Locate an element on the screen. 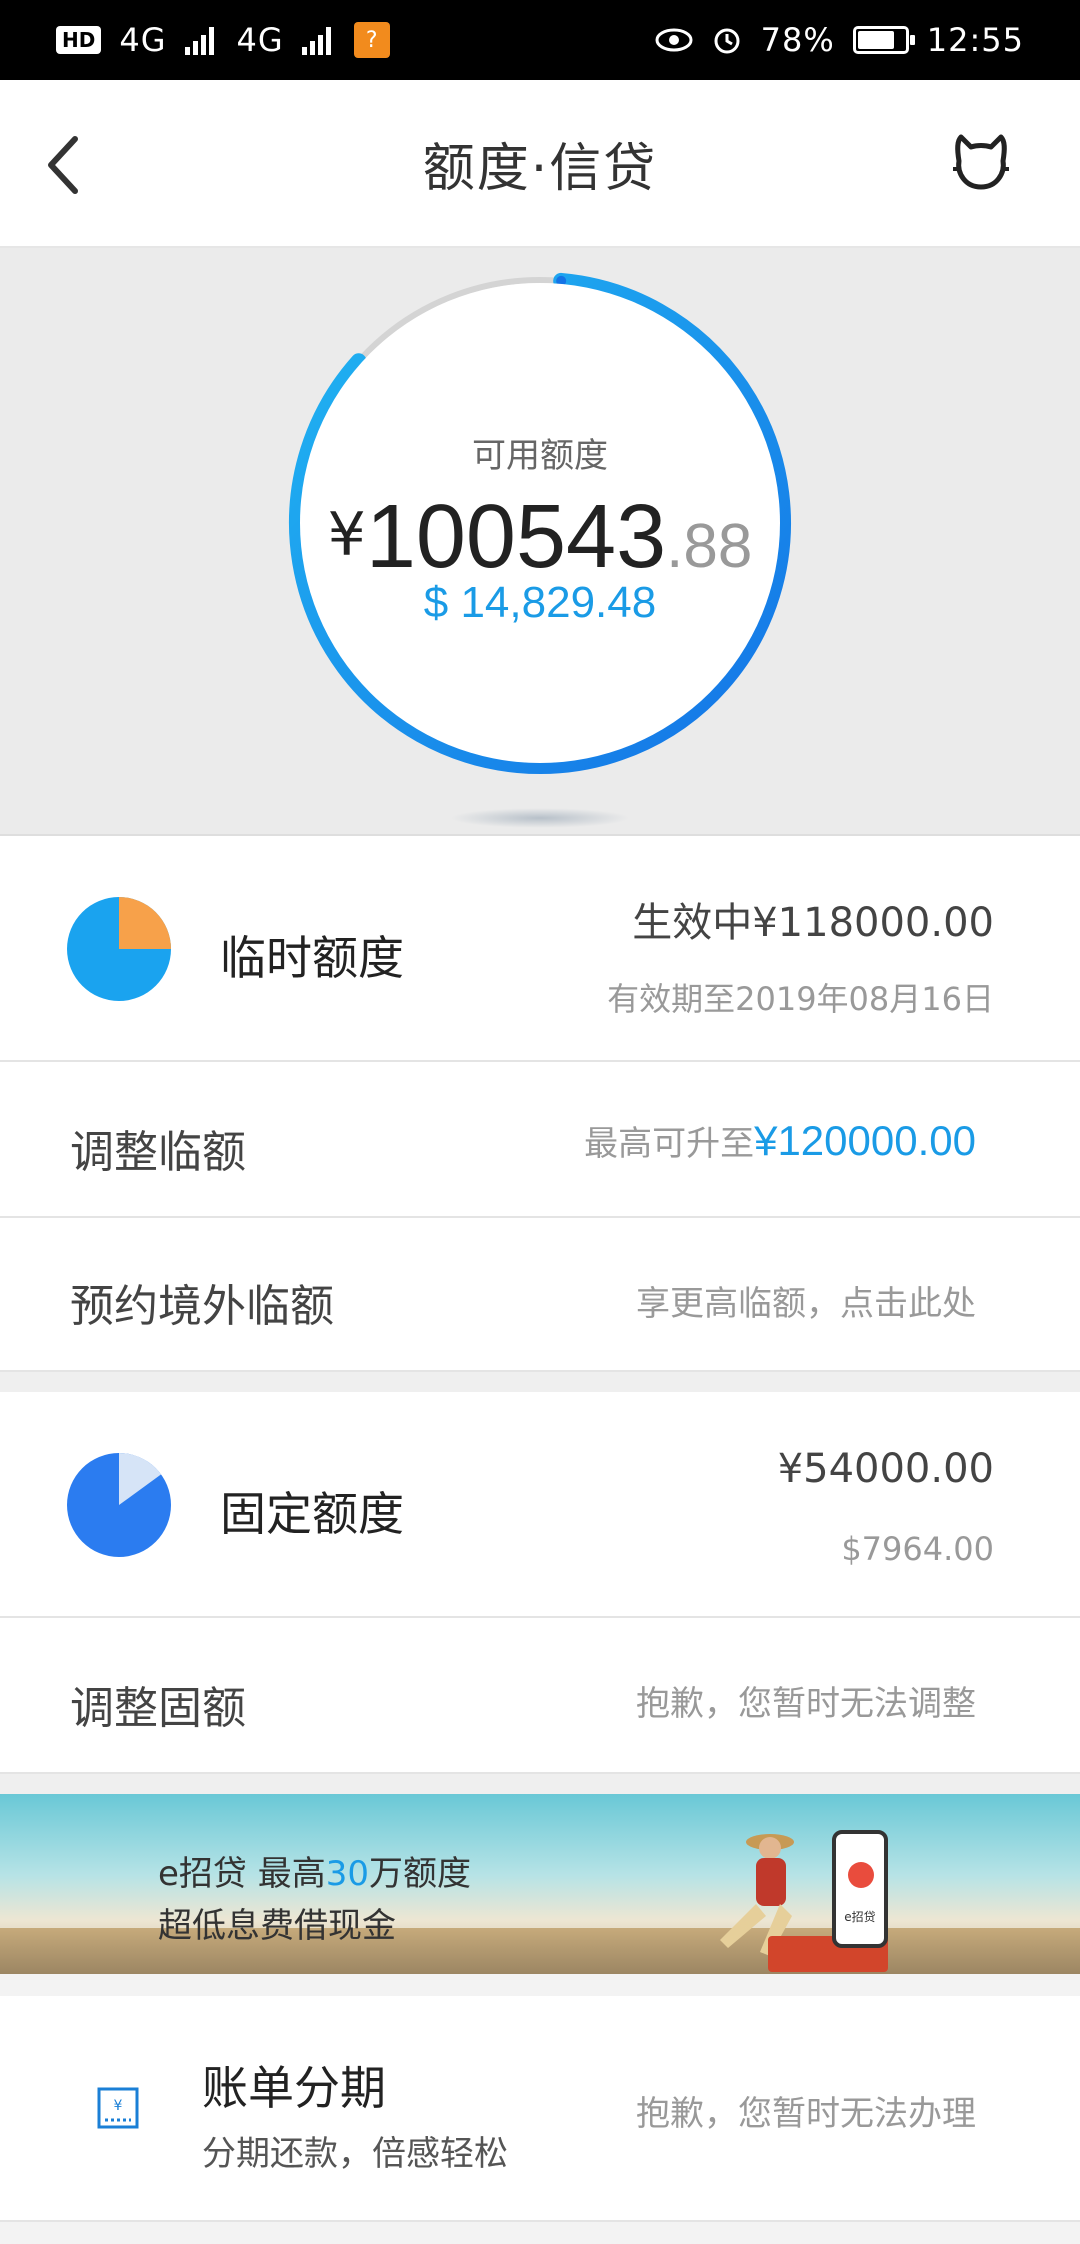  temporary-credit-row: 临时额度 生效中¥118000.00 有效期至2019年08月16日 is located at coordinates (540, 949).